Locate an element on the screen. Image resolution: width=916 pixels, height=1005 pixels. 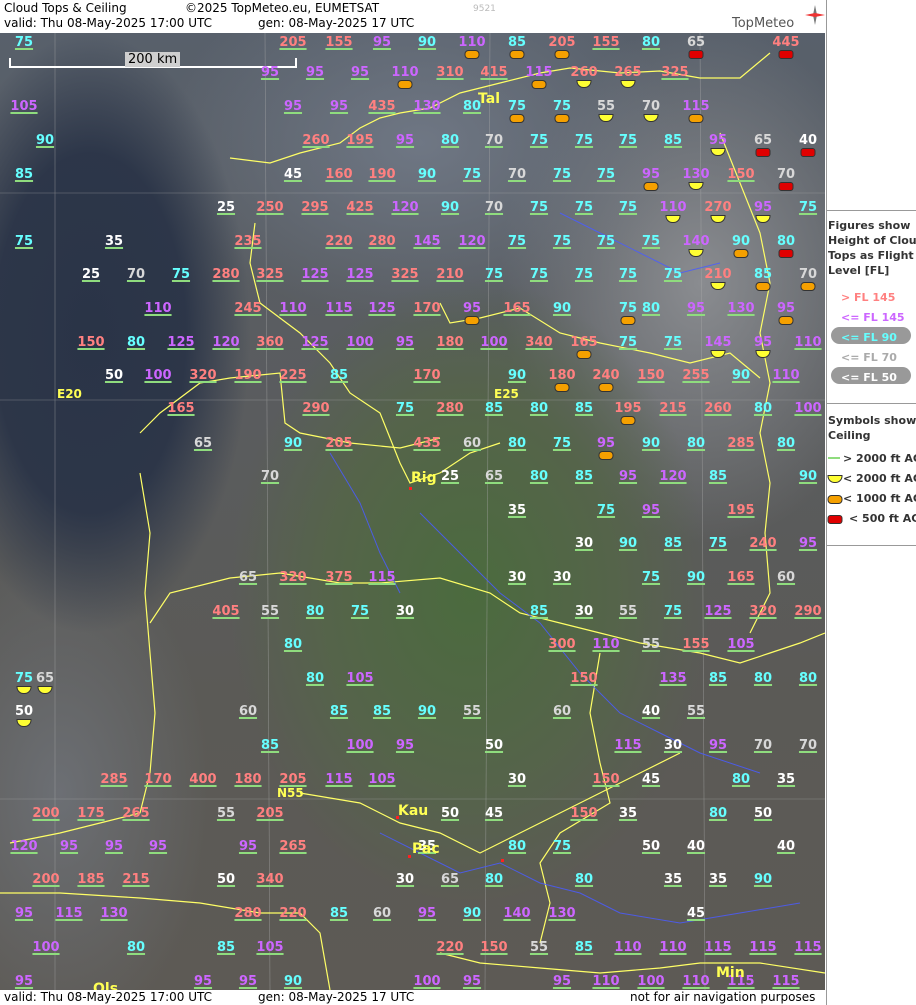
cloud-top-value: 260 is located at coordinates (718, 408).